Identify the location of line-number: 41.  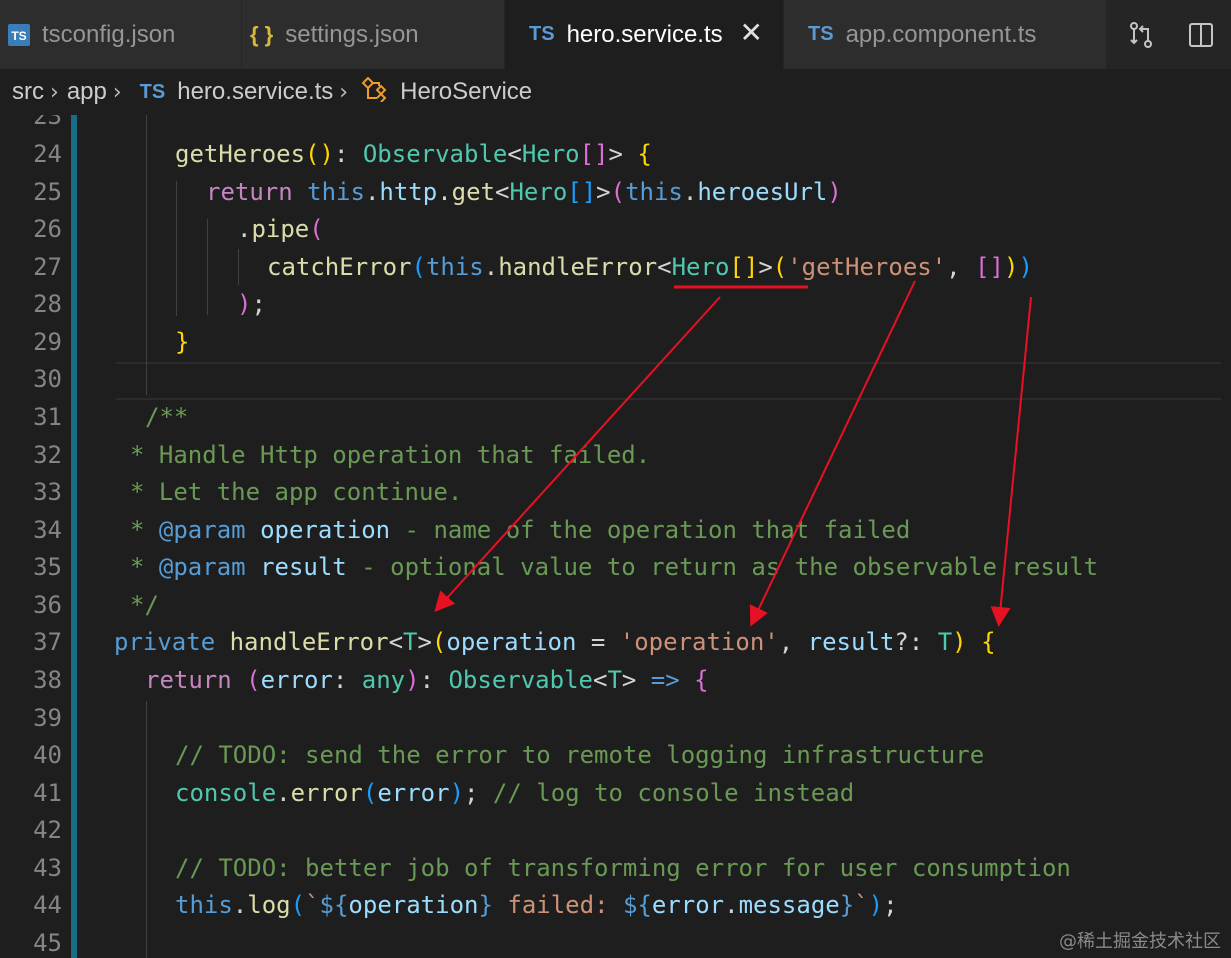
(47, 793).